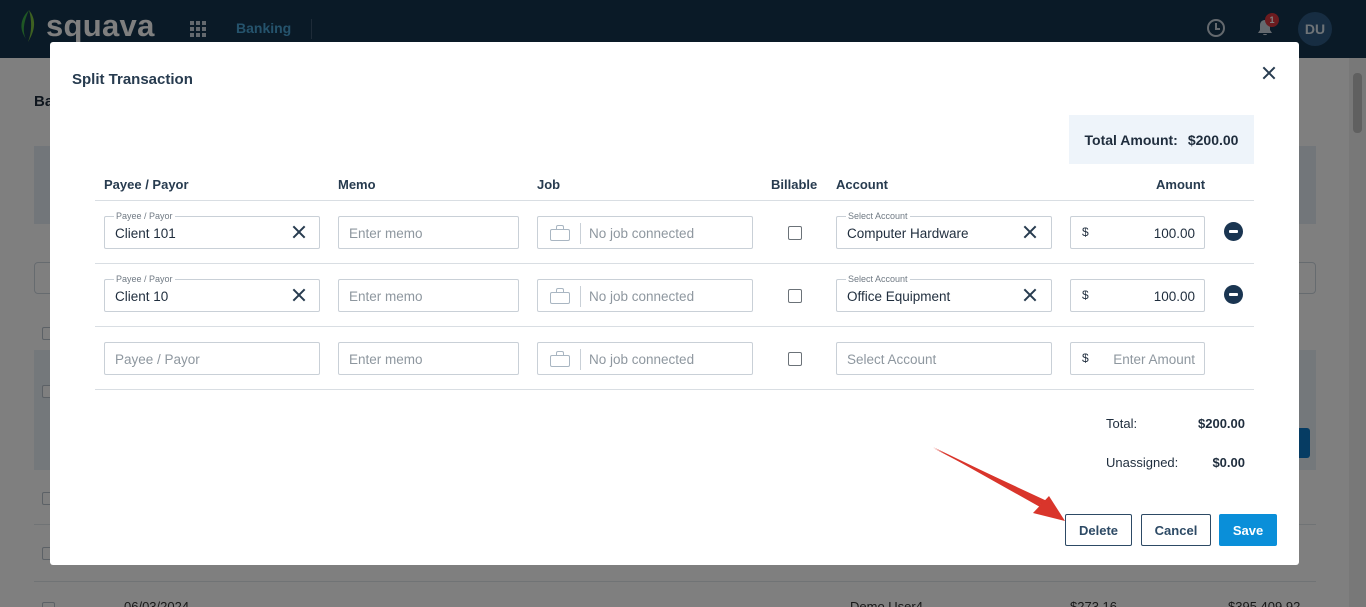  Describe the element at coordinates (1269, 73) in the screenshot. I see `close-icon` at that location.